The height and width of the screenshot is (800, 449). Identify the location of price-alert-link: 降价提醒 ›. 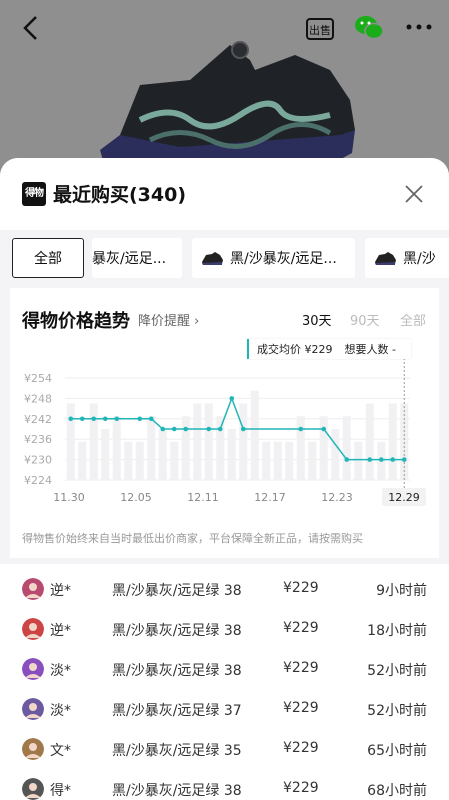
(168, 319).